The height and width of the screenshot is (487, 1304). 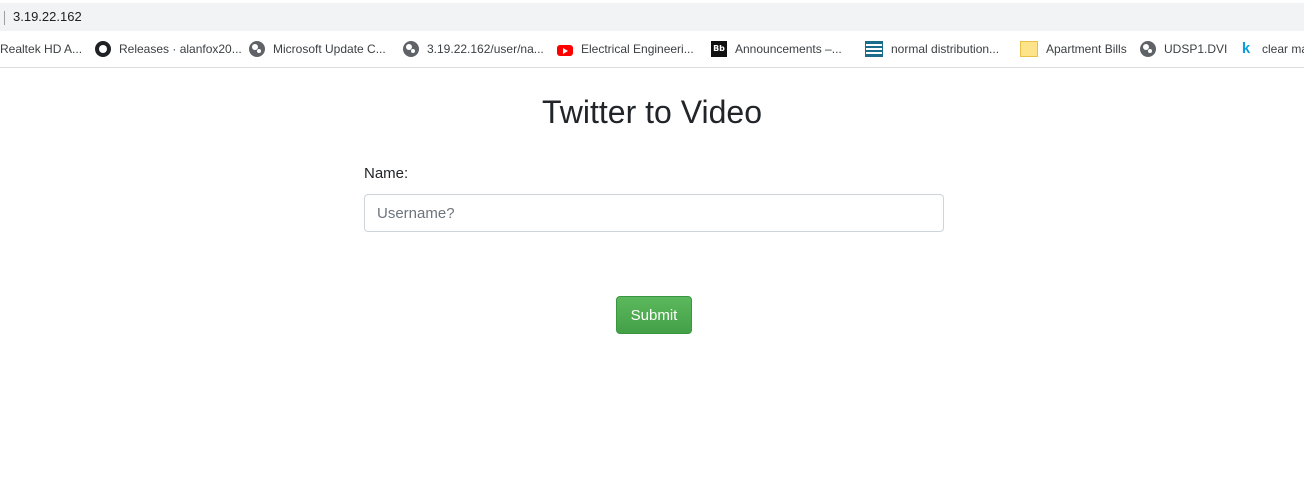 I want to click on k-icon: k, so click(x=1246, y=48).